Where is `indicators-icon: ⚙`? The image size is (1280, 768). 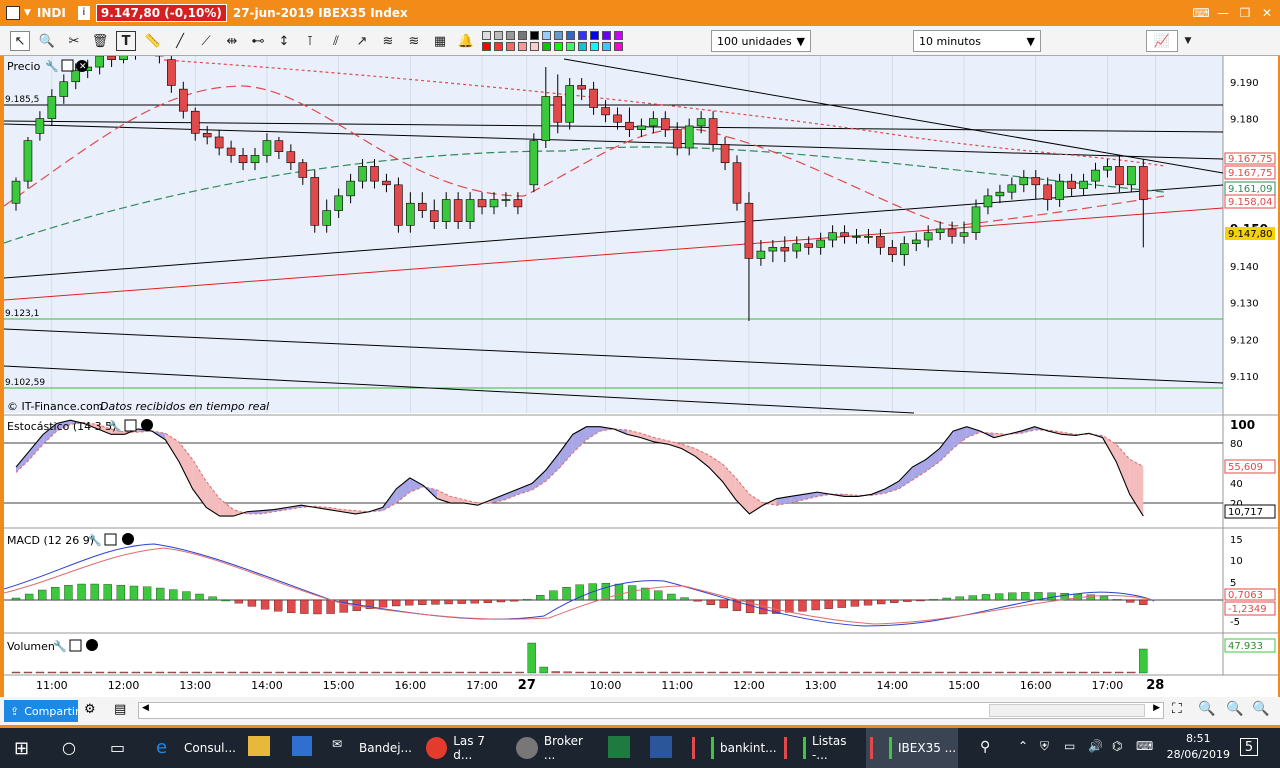
indicators-icon: ⚙ is located at coordinates (90, 709).